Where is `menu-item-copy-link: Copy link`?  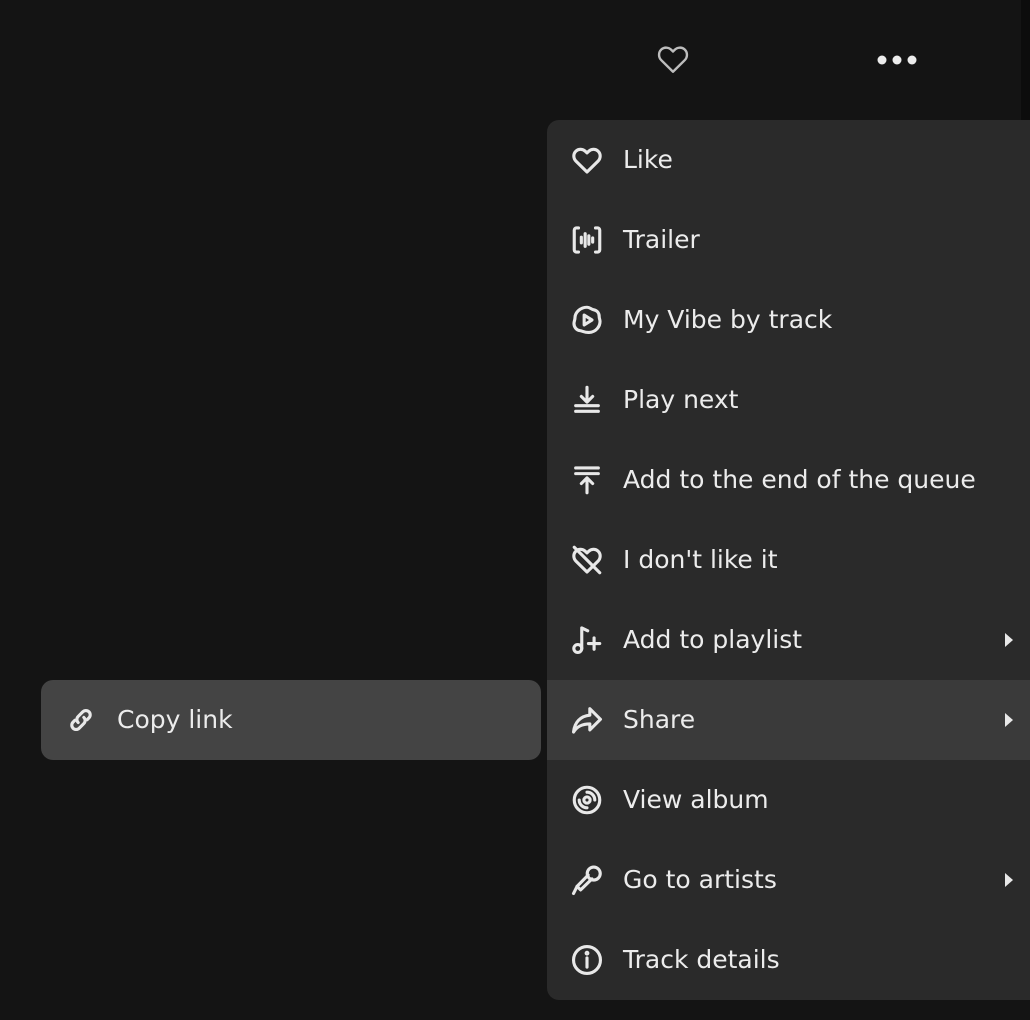 menu-item-copy-link: Copy link is located at coordinates (291, 720).